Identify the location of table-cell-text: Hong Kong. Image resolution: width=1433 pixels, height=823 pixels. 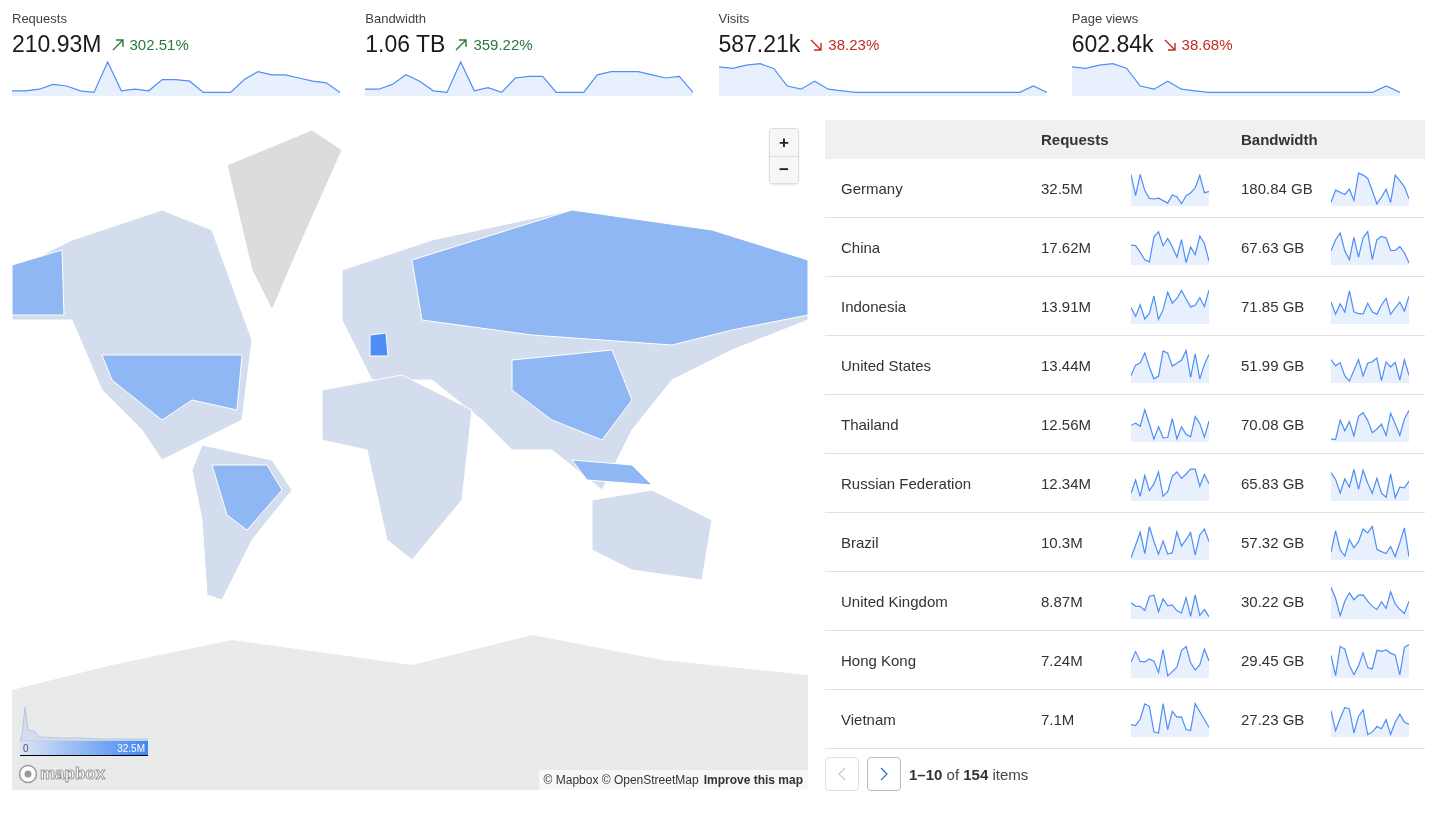
(879, 660).